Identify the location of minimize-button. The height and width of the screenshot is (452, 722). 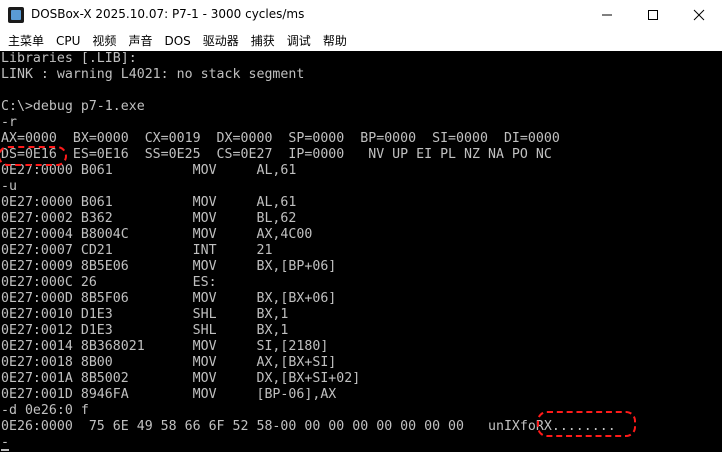
(607, 15).